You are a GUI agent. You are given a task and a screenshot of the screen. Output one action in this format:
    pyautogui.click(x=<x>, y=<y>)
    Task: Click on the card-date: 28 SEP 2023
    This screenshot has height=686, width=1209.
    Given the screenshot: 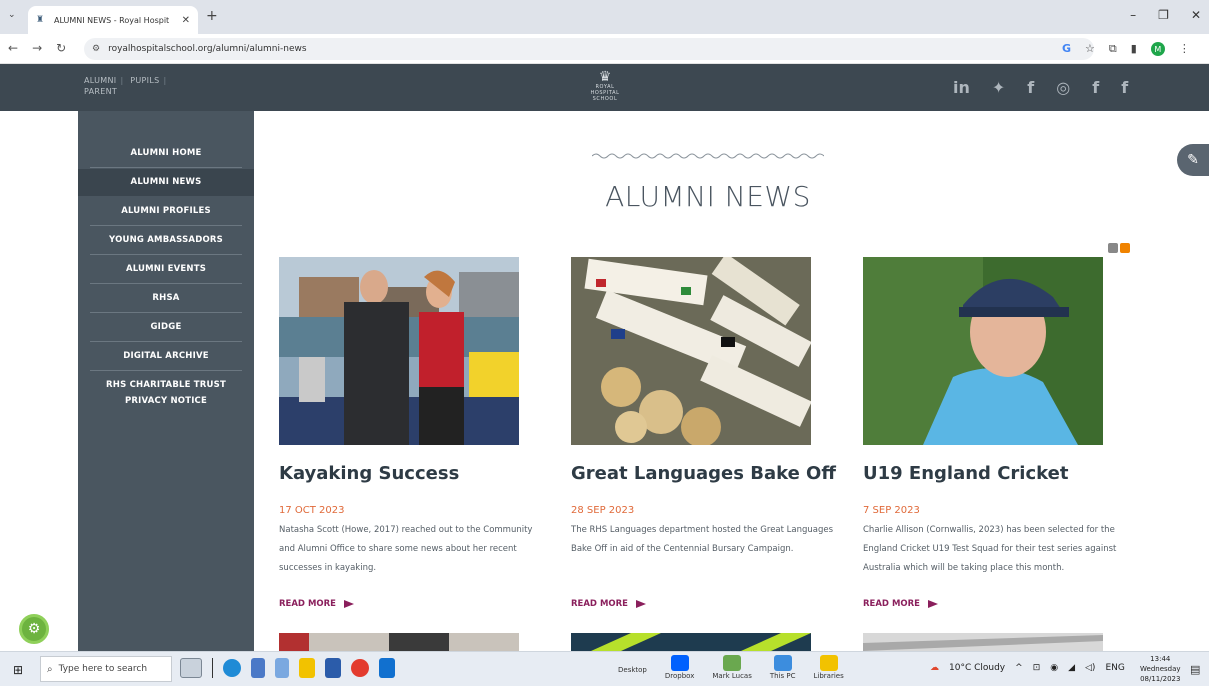 What is the action you would take?
    pyautogui.click(x=603, y=510)
    